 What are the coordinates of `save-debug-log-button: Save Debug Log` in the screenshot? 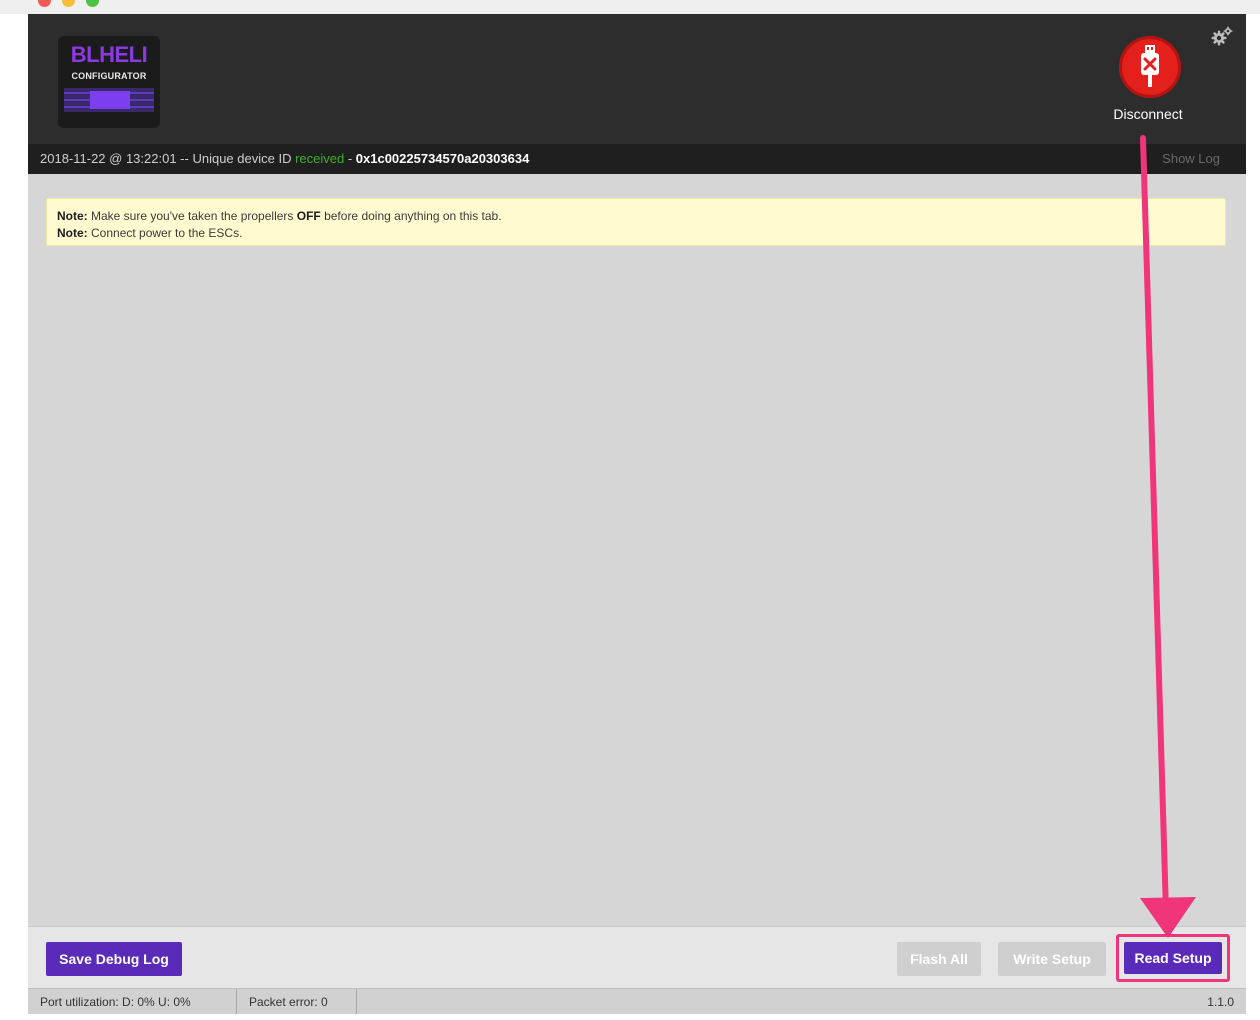 It's located at (114, 959).